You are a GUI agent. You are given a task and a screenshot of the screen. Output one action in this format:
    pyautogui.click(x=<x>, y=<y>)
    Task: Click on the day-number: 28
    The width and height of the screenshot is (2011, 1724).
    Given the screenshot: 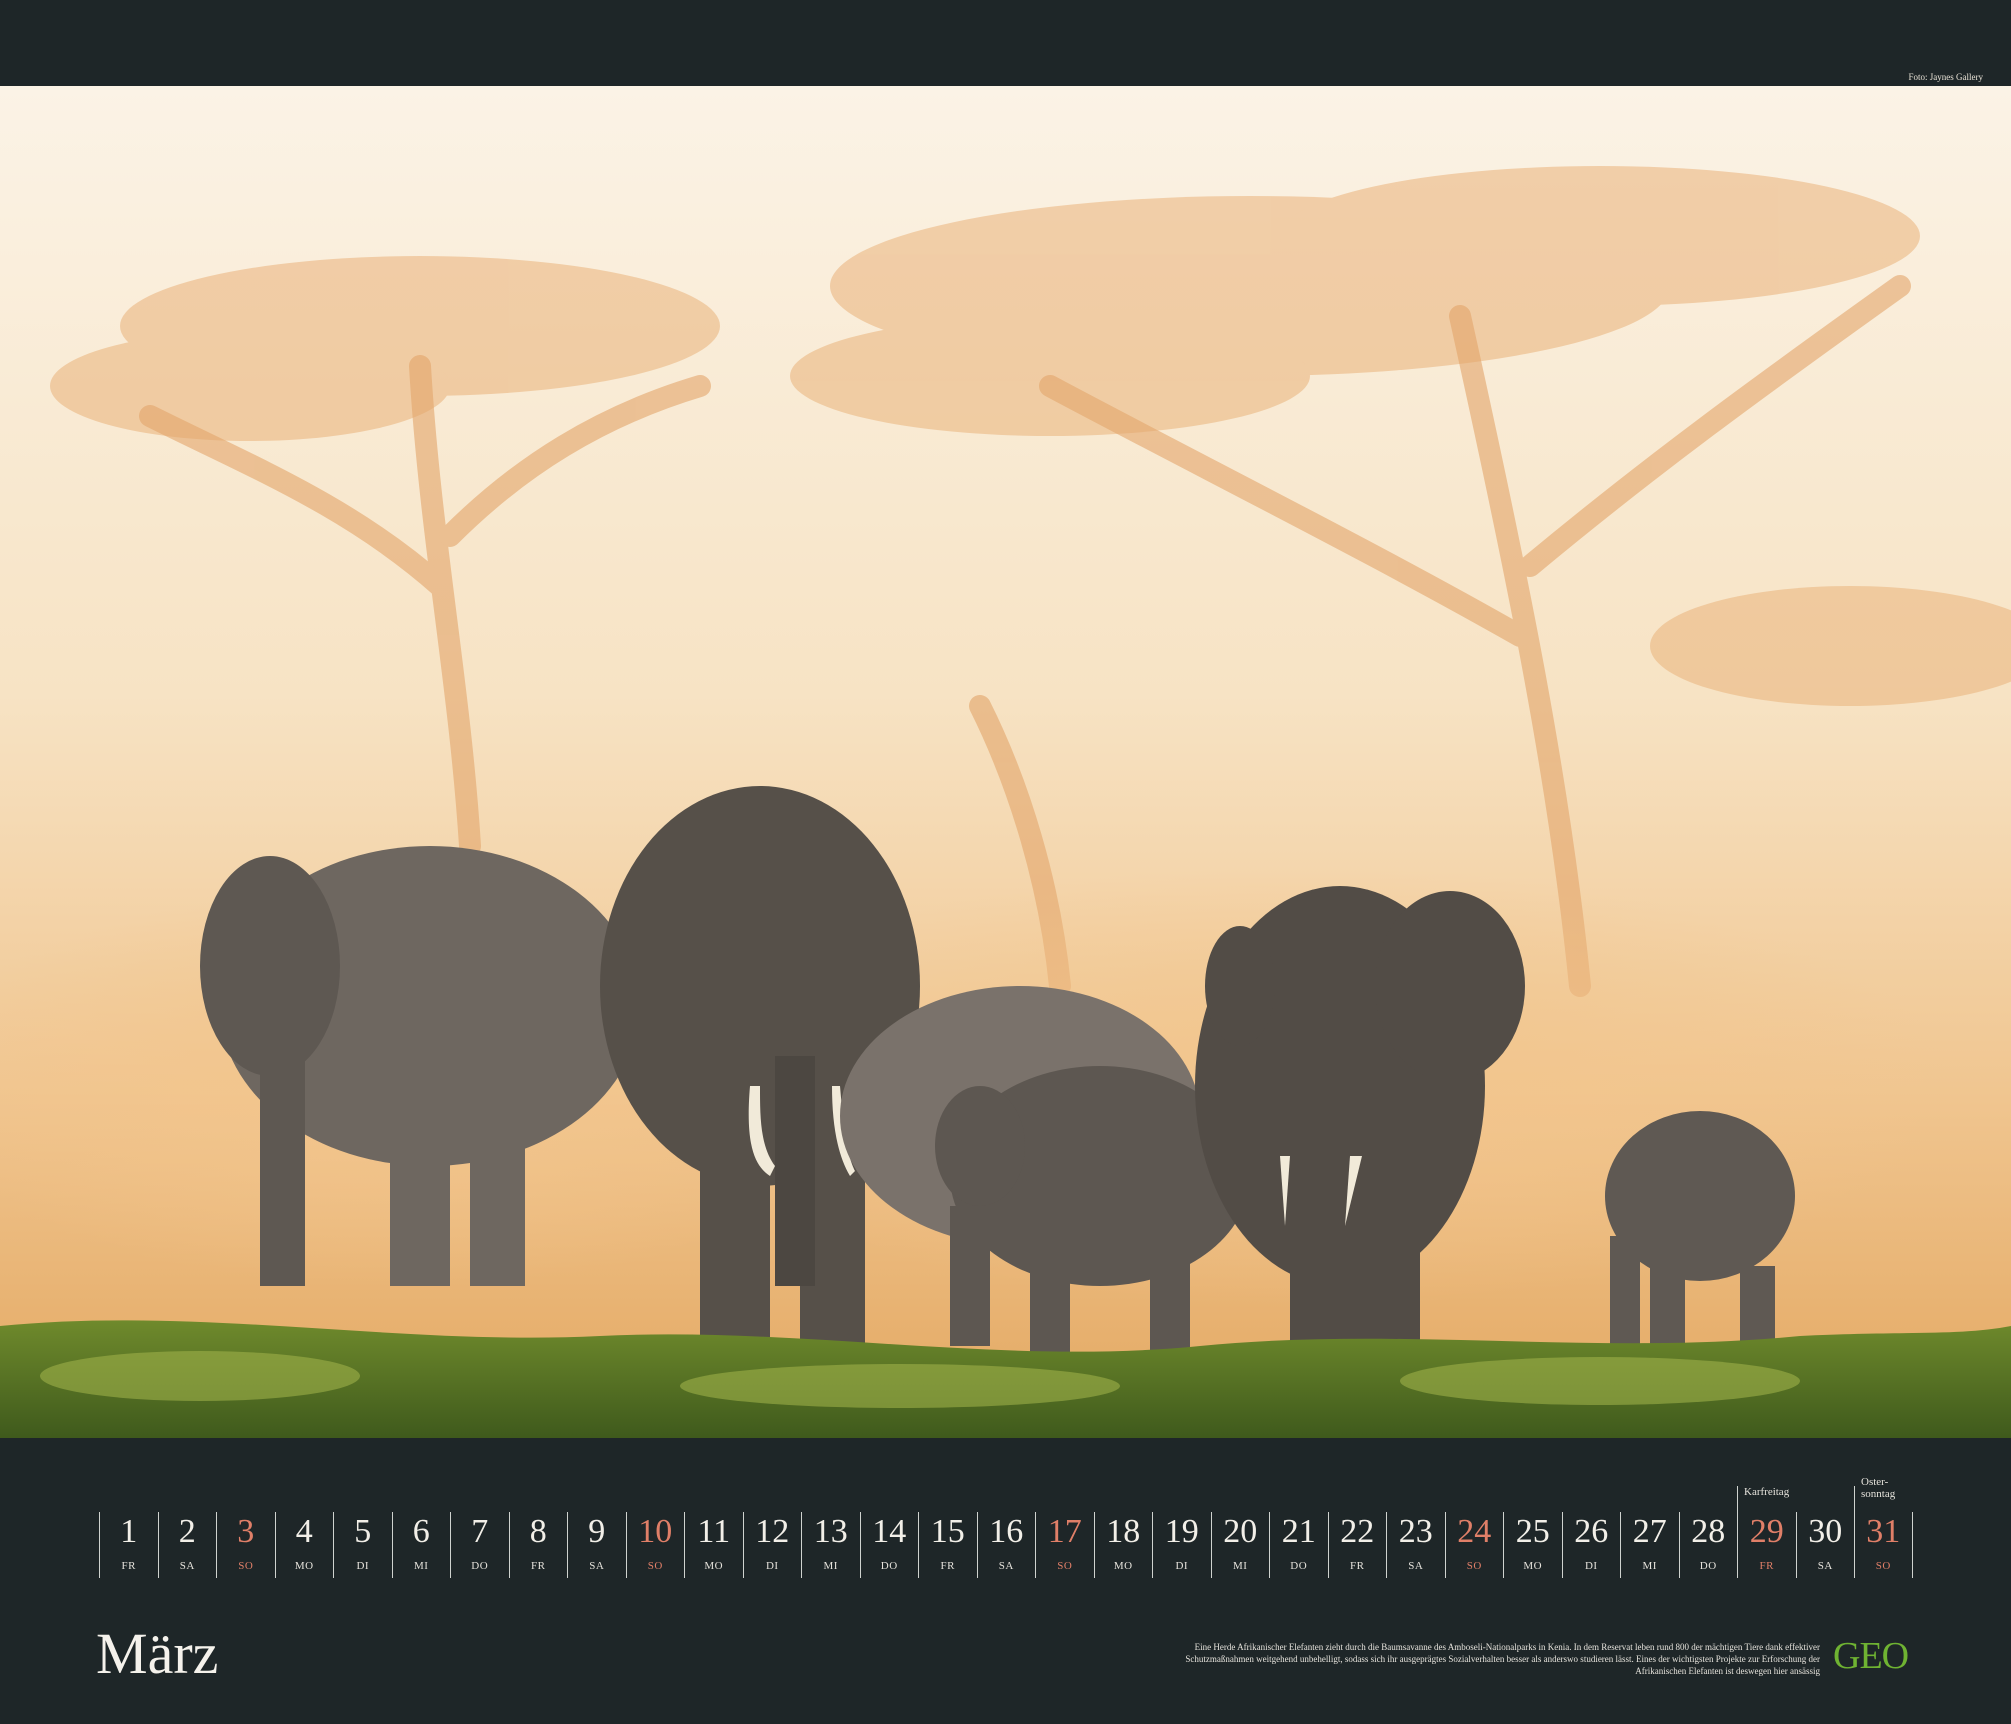 What is the action you would take?
    pyautogui.click(x=1708, y=1531)
    